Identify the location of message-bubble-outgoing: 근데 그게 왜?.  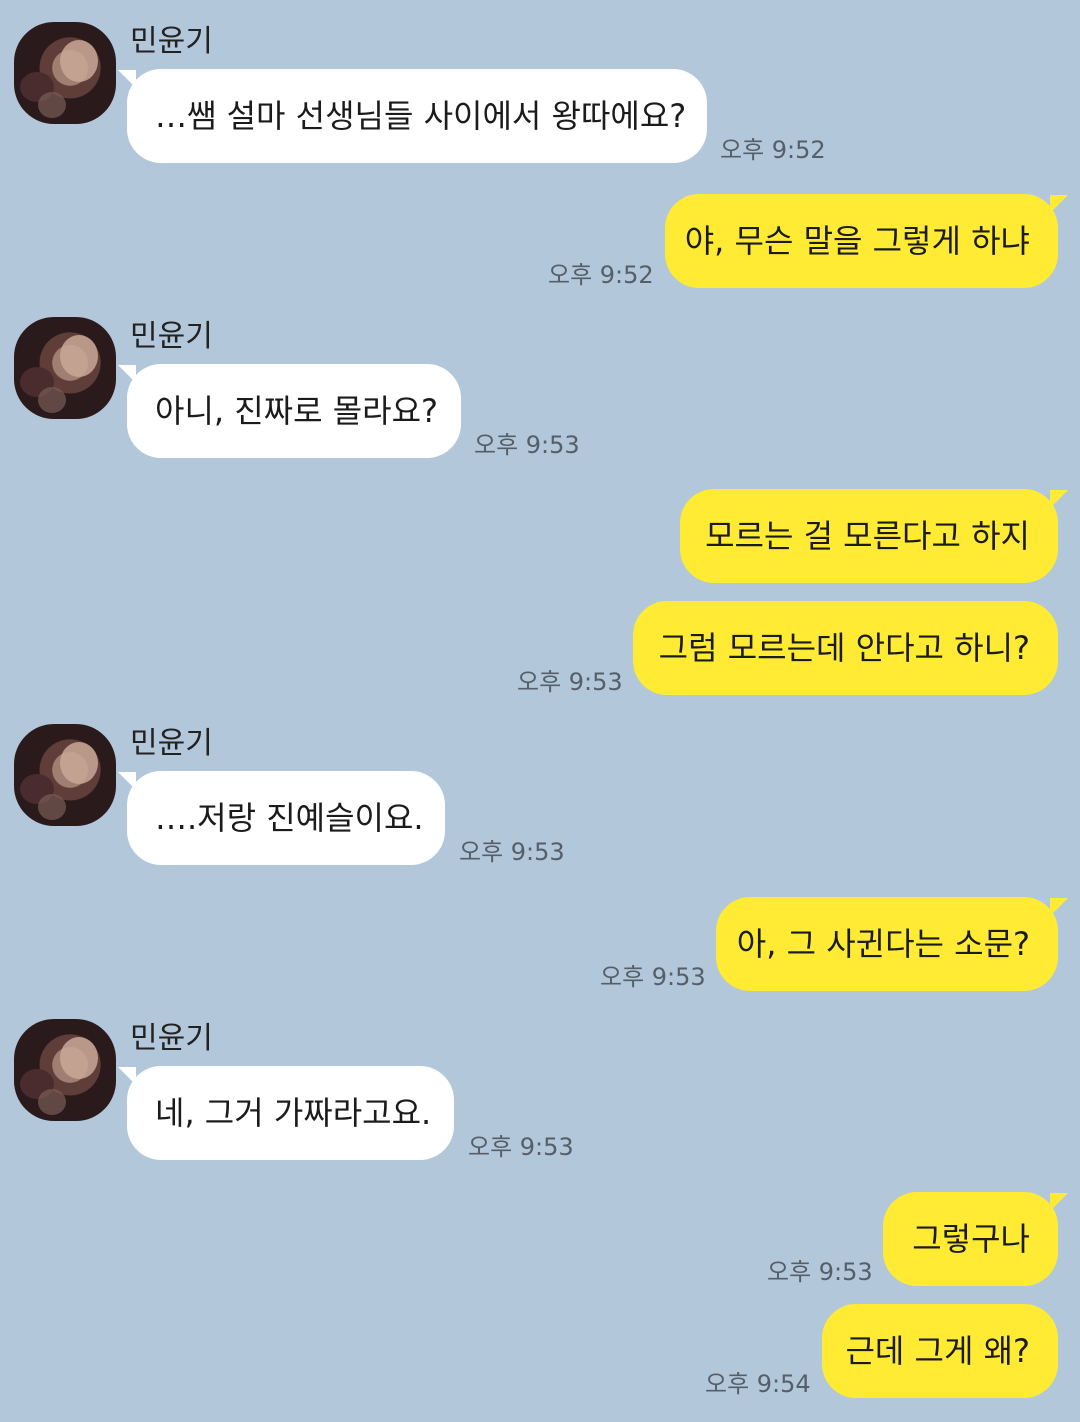
(940, 1351).